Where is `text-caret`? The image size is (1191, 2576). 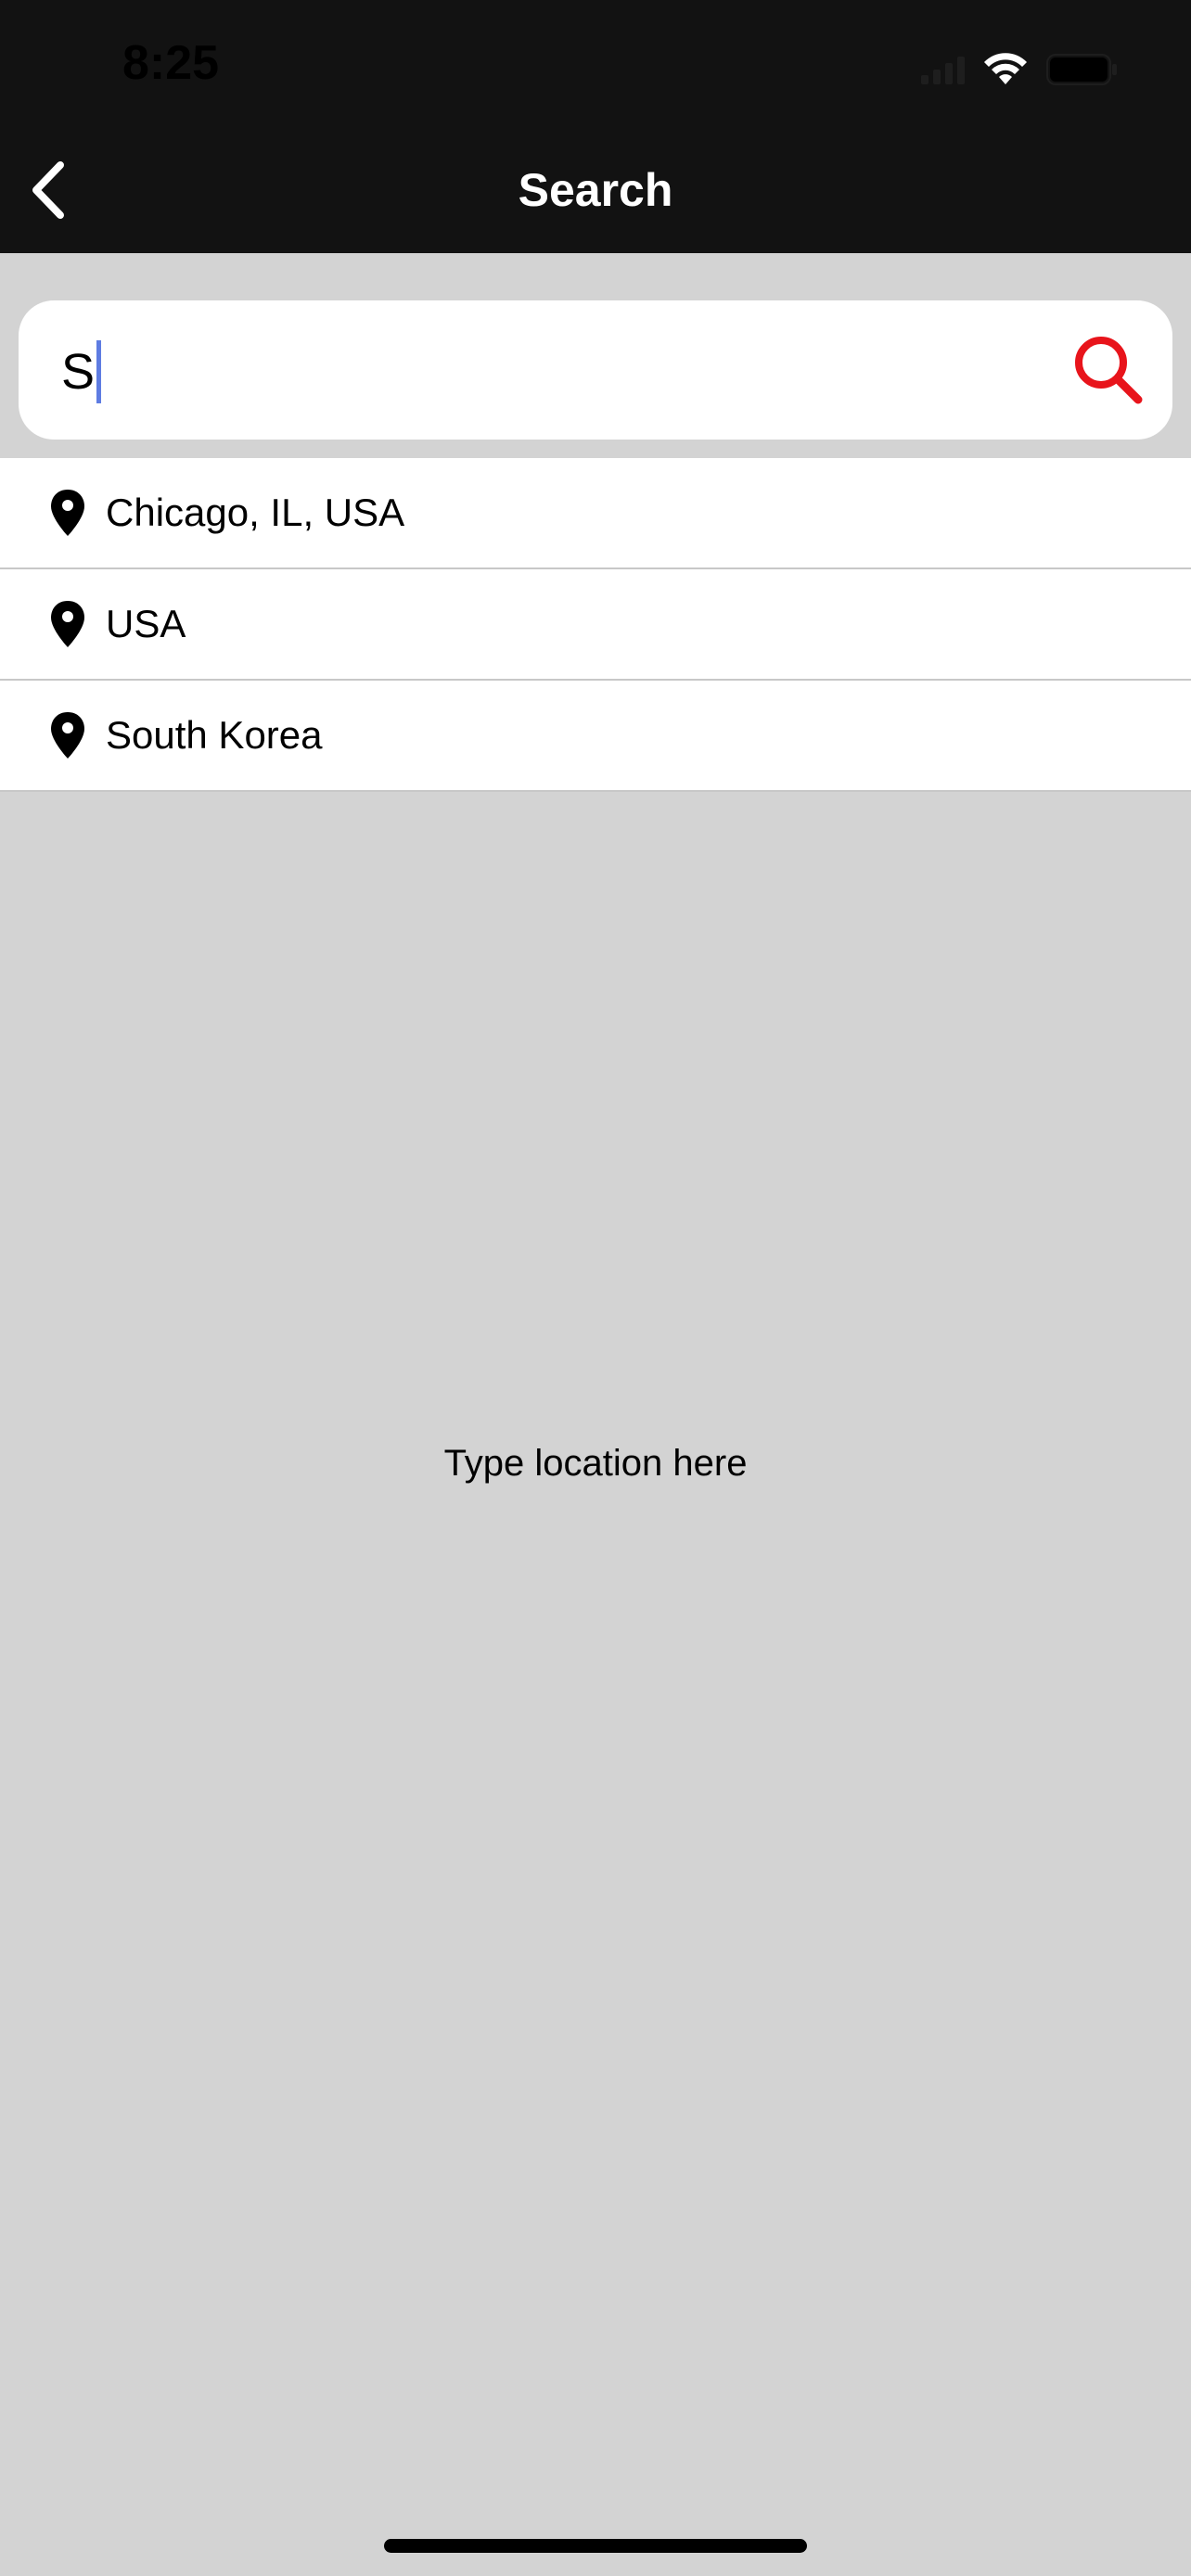
text-caret is located at coordinates (99, 371).